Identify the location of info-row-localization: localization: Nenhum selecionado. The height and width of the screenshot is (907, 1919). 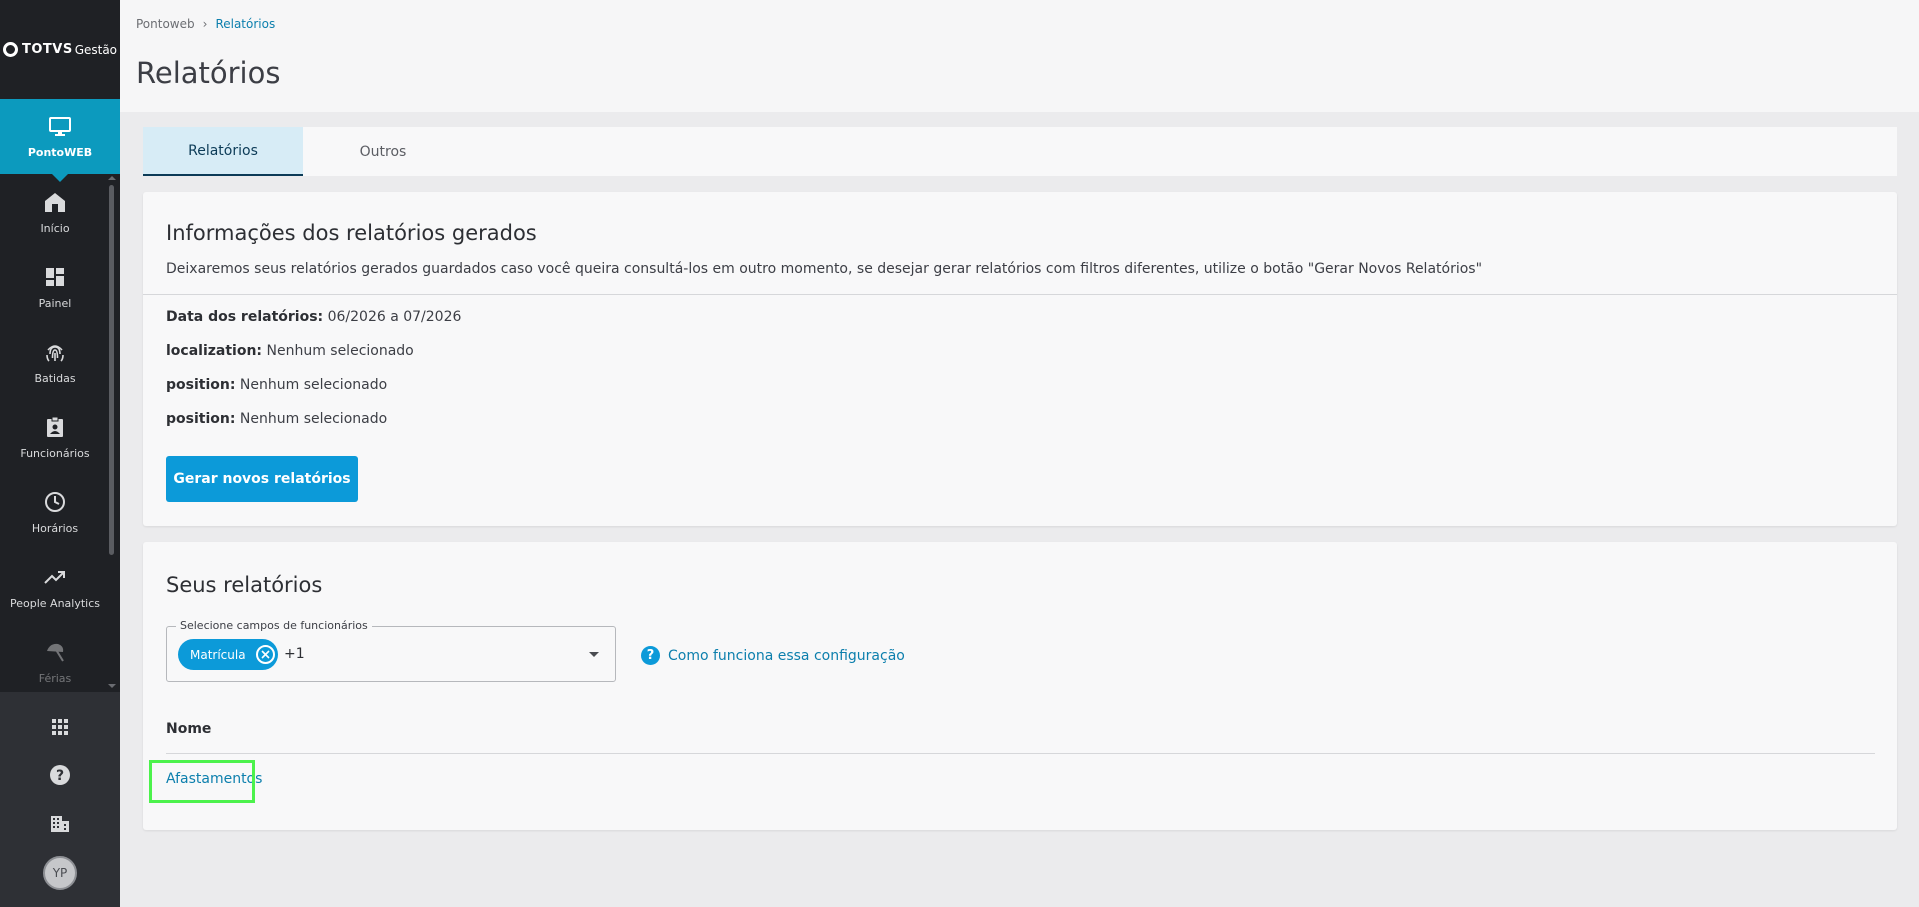
(290, 351).